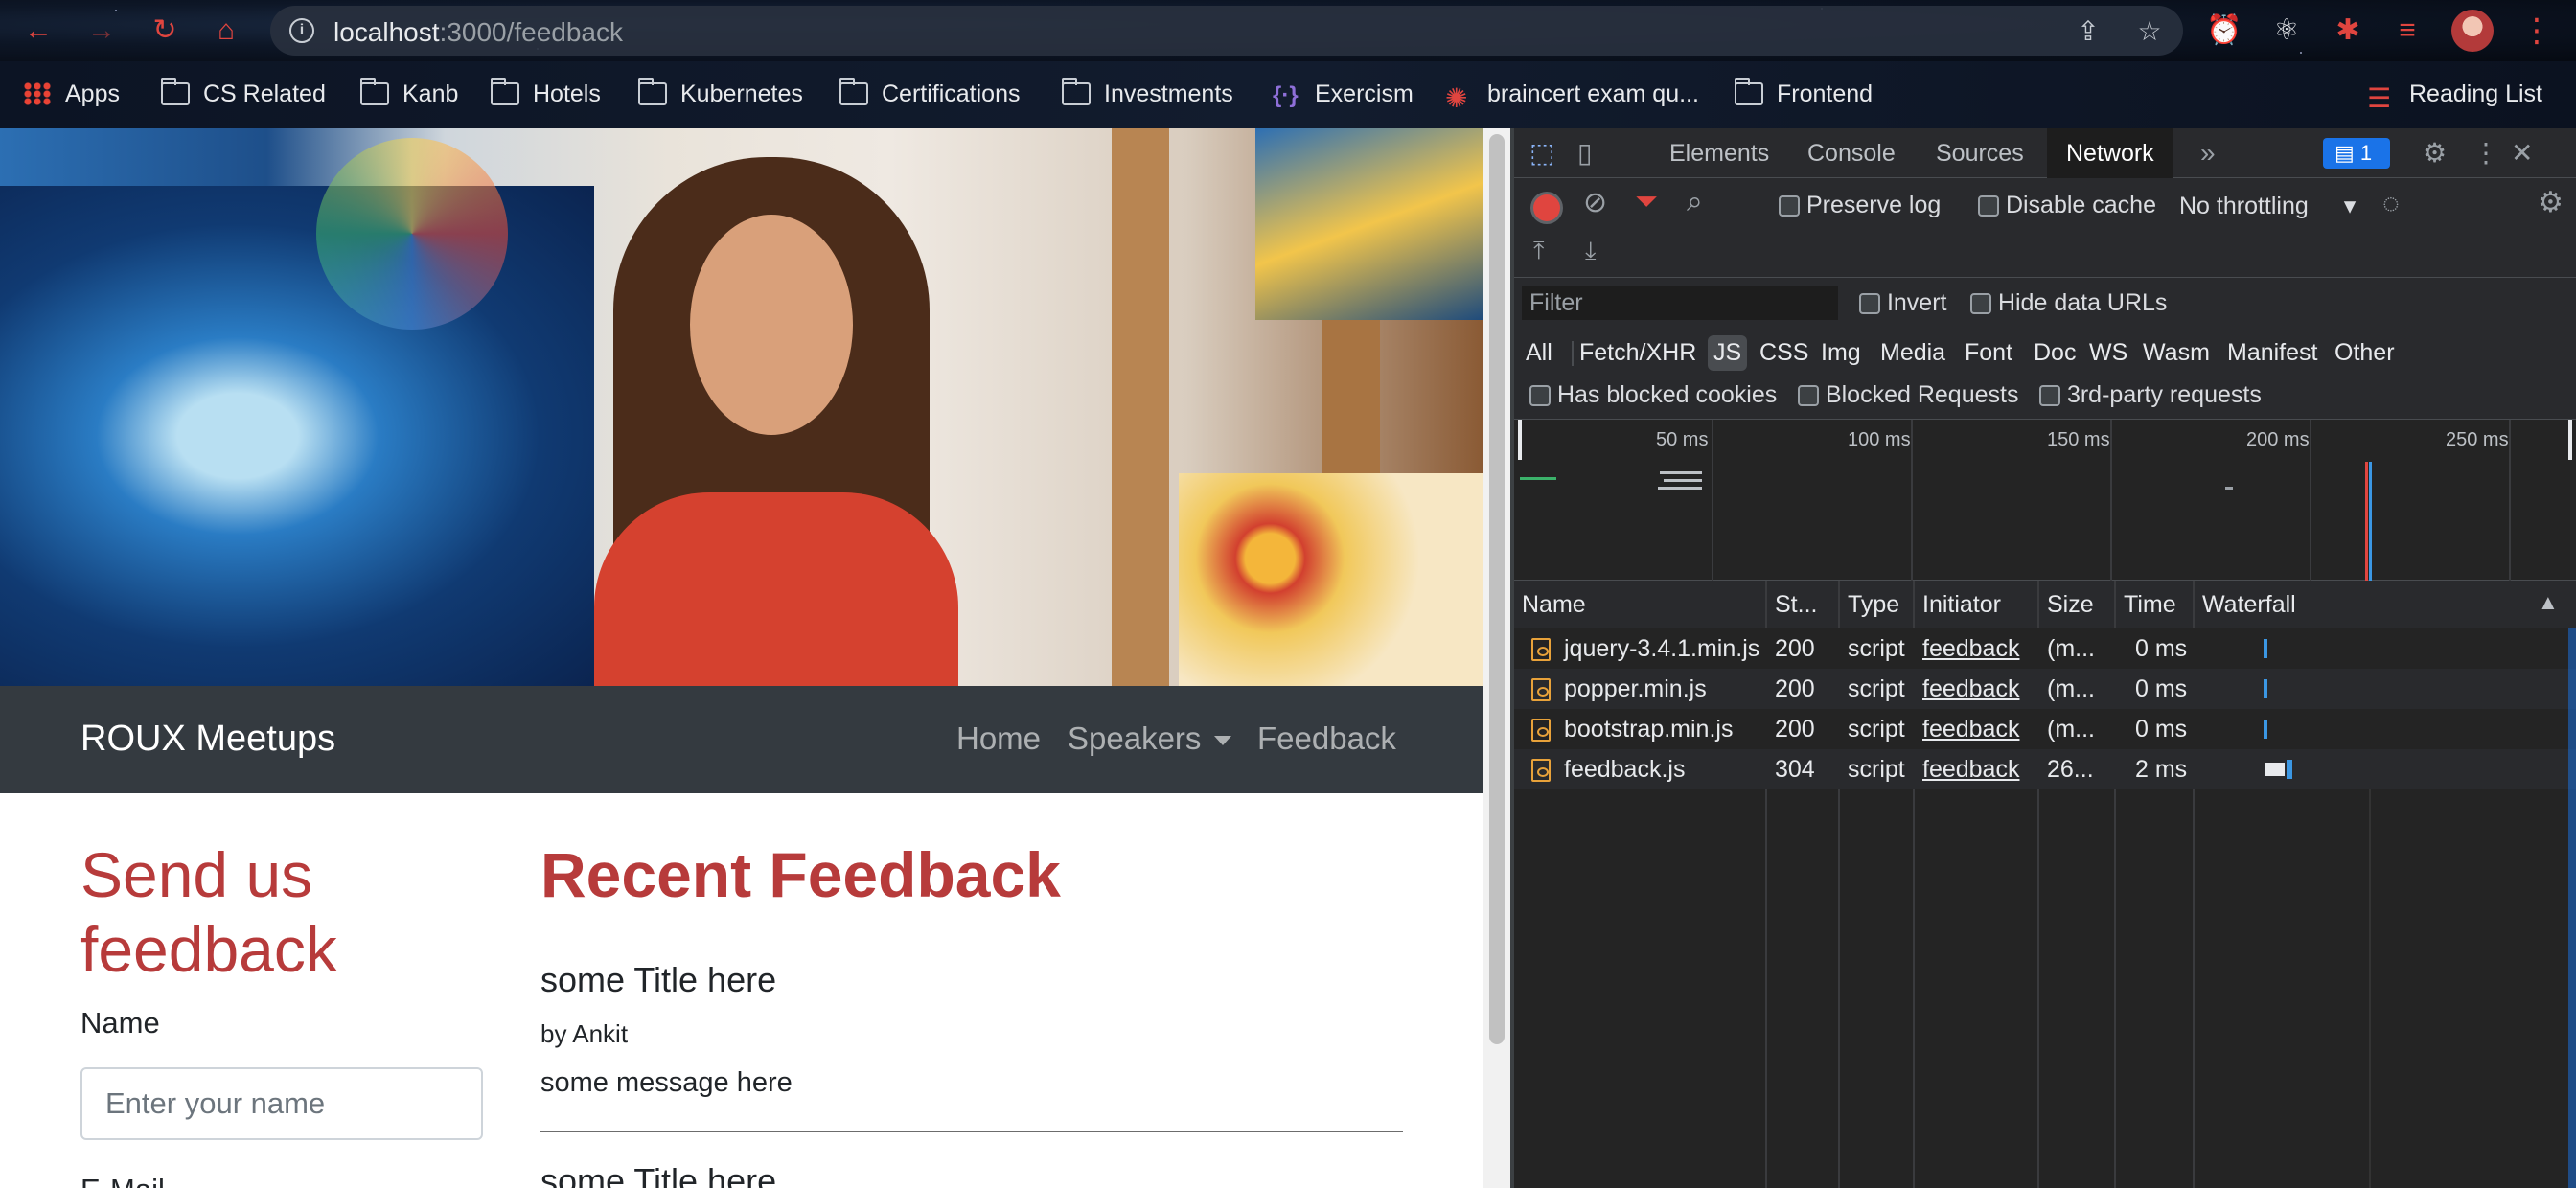 The height and width of the screenshot is (1188, 2576). What do you see at coordinates (2551, 202) in the screenshot?
I see `network-settings-icon: ⚙` at bounding box center [2551, 202].